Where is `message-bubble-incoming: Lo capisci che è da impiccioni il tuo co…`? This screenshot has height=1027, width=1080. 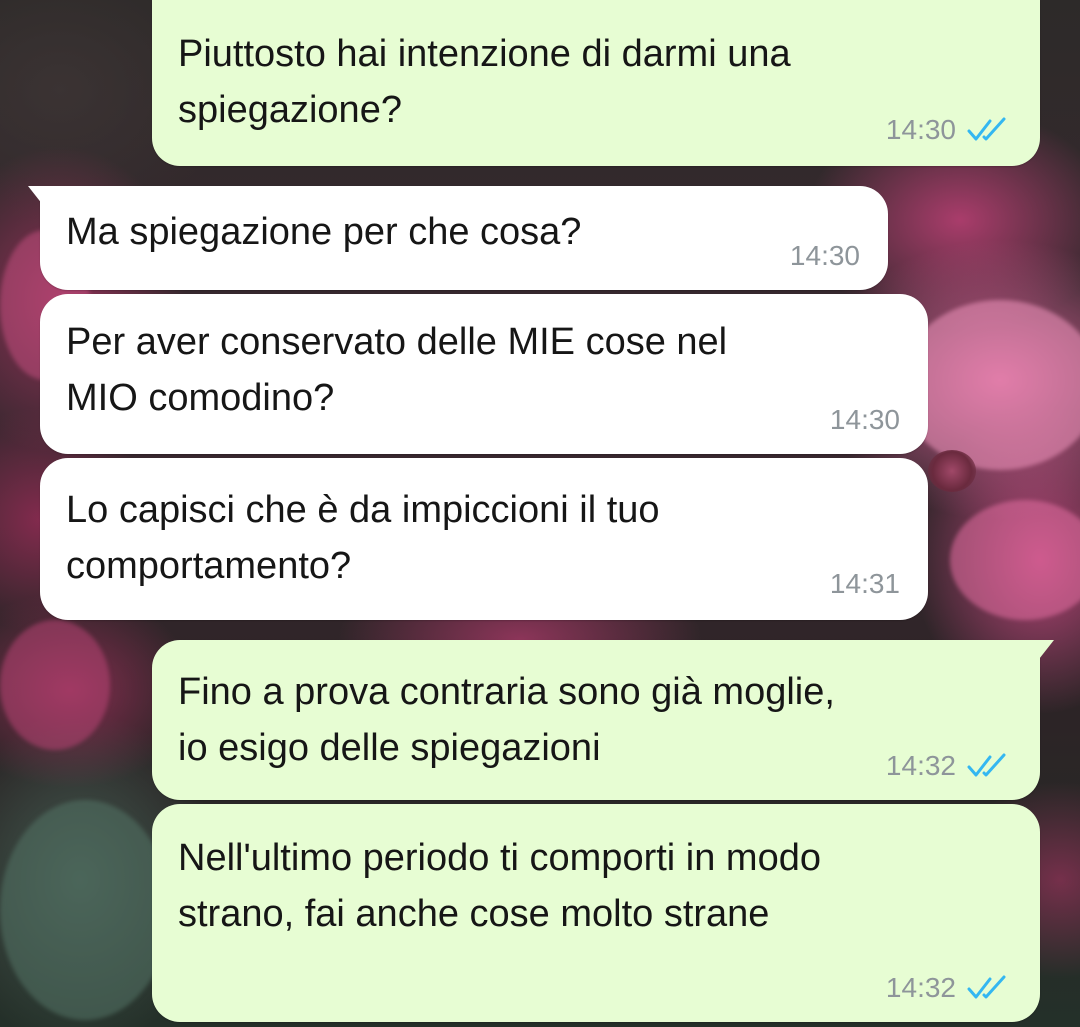
message-bubble-incoming: Lo capisci che è da impiccioni il tuo co… is located at coordinates (484, 539).